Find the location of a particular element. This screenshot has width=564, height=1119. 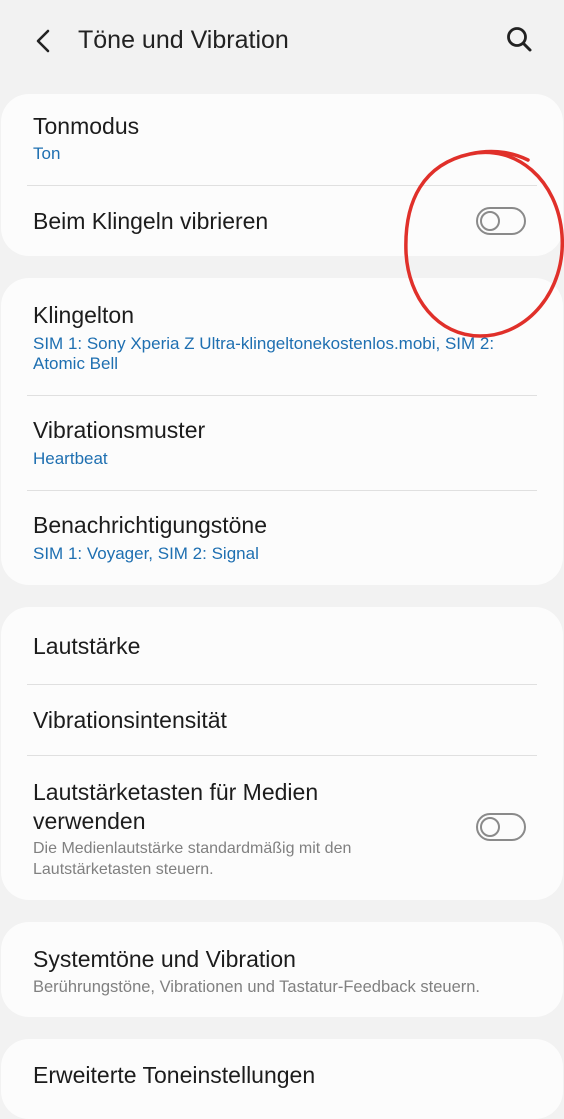

setting-title: Erweiterte Toneinstellungen is located at coordinates (174, 1075).